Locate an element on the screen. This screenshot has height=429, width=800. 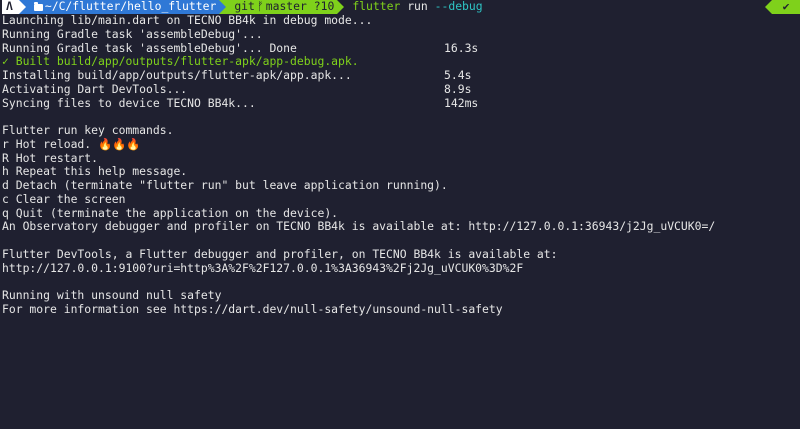
output-text: Flutter run key commands. is located at coordinates (88, 130).